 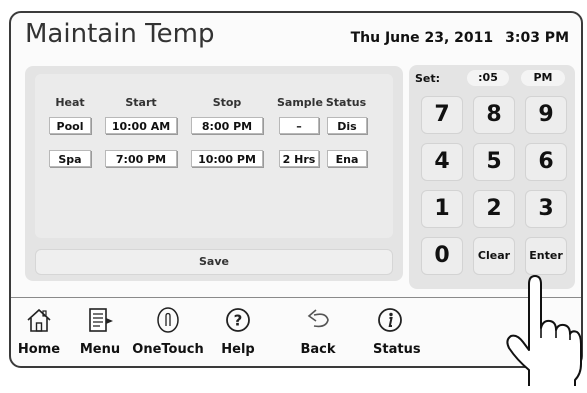 What do you see at coordinates (494, 115) in the screenshot?
I see `keypad-key-8: 8` at bounding box center [494, 115].